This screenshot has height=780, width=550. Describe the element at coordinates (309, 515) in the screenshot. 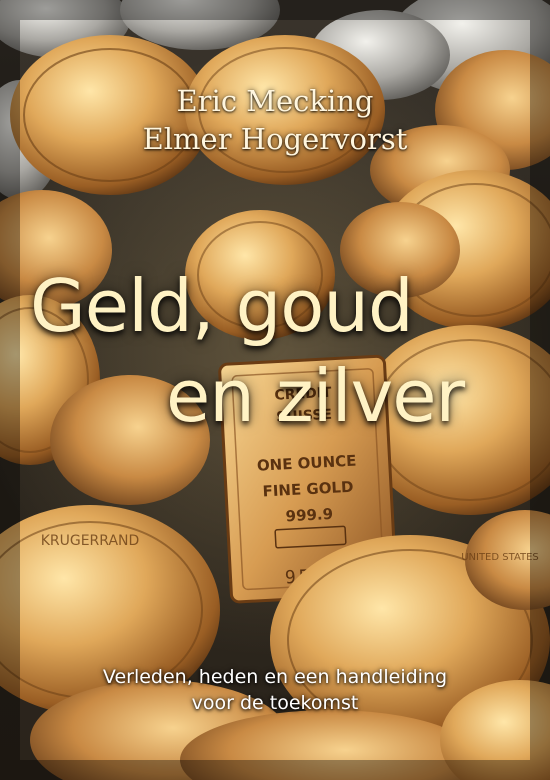

I see `bar-text: 999.9` at that location.